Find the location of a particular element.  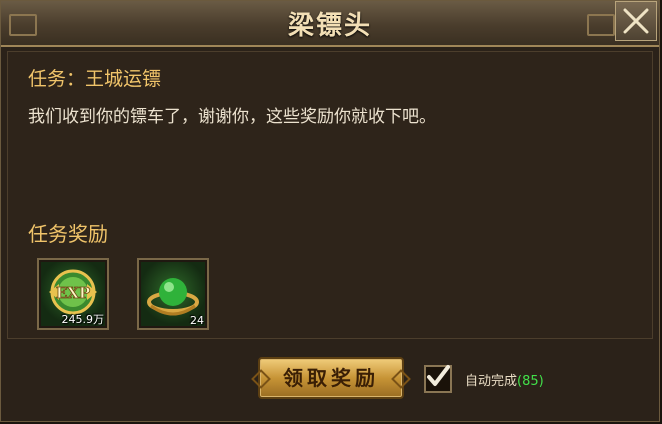

auto-complete-count: (85) is located at coordinates (530, 381).